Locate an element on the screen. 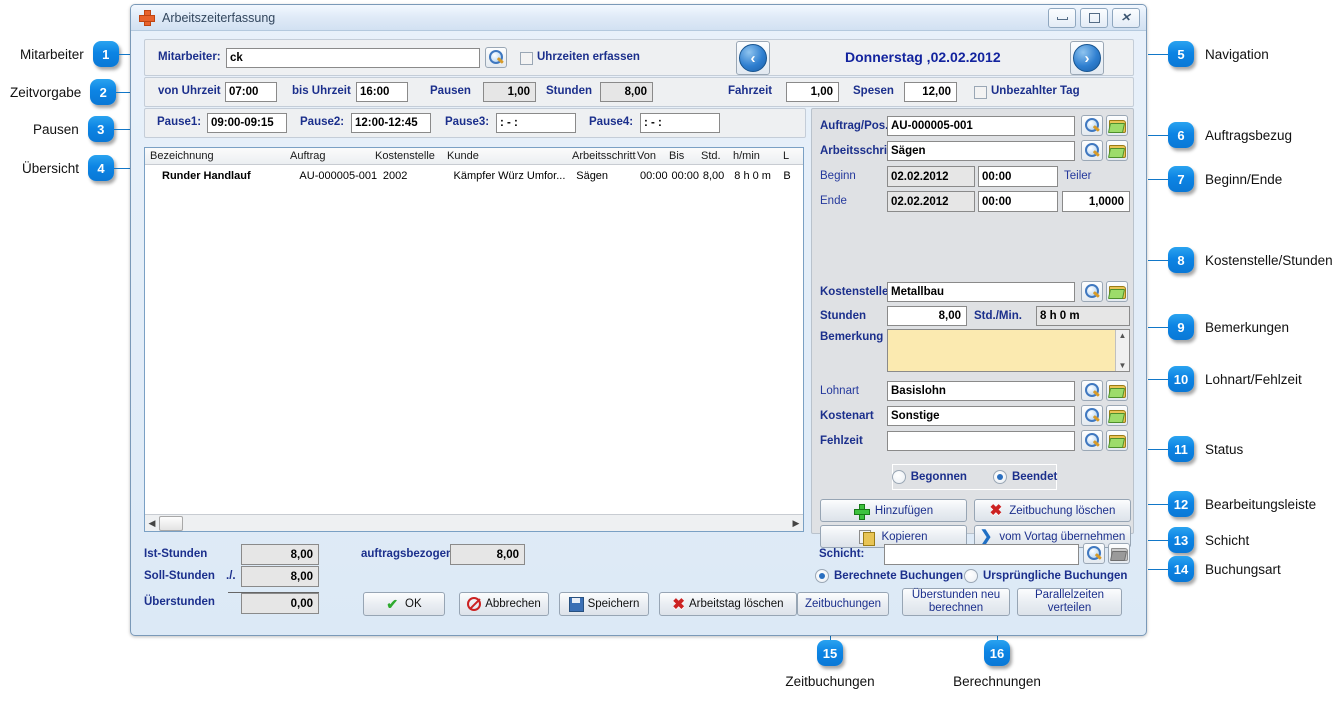 The image size is (1339, 706). break3-value: : - : is located at coordinates (509, 123).